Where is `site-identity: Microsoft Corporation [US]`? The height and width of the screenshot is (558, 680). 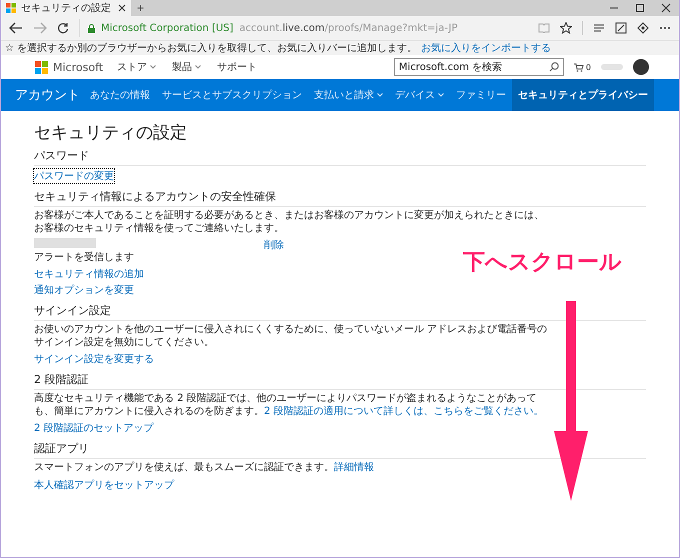
site-identity: Microsoft Corporation [US] is located at coordinates (167, 28).